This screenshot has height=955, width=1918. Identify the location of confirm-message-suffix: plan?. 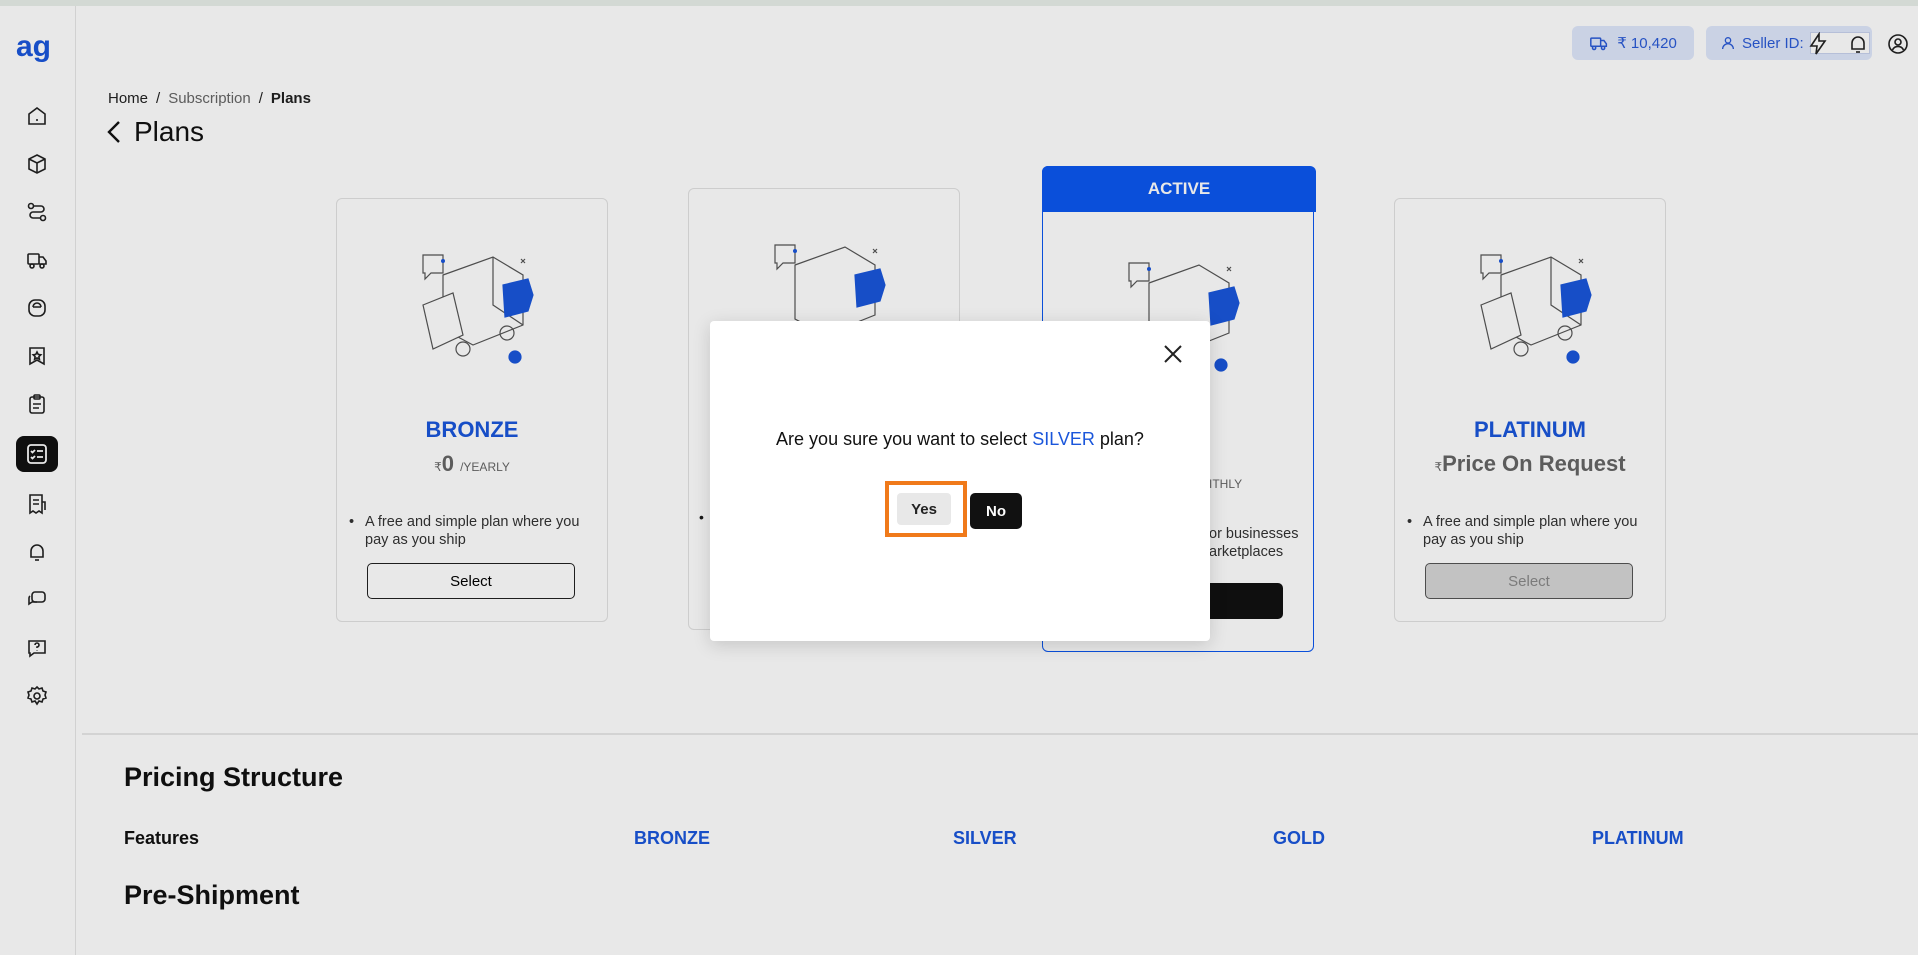
(1119, 439).